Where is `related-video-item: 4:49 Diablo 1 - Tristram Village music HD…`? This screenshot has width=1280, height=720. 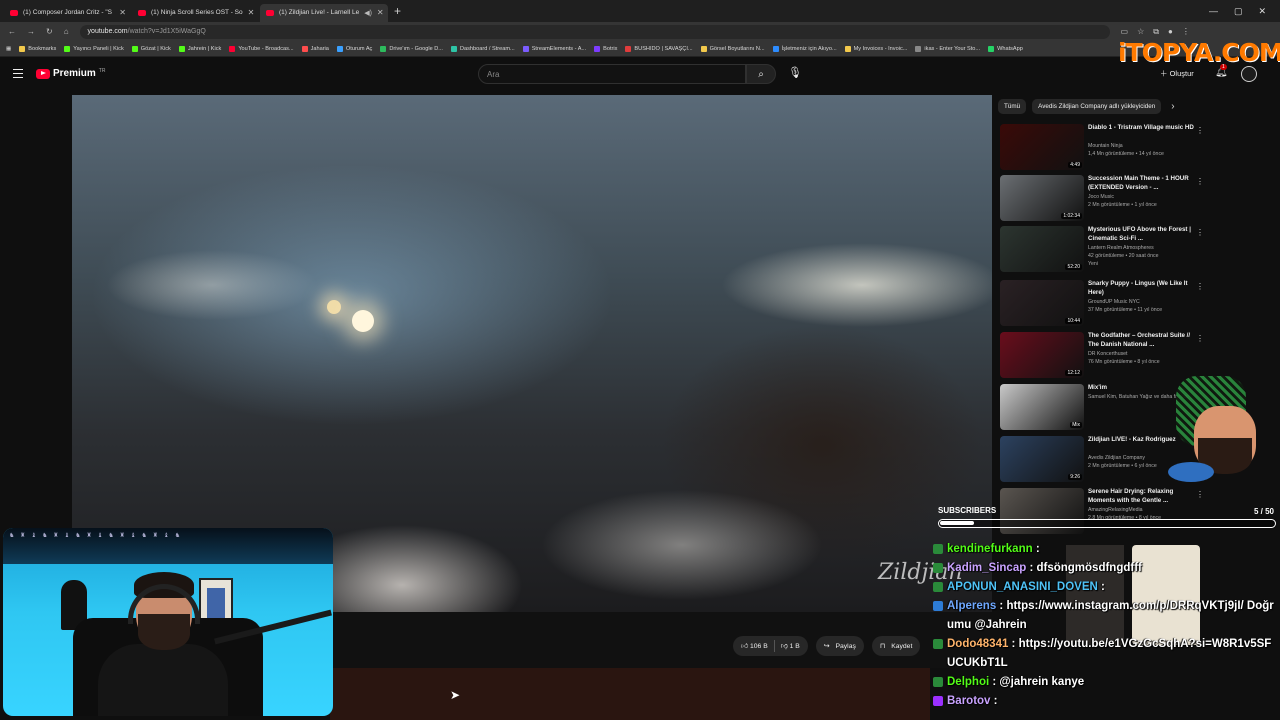
related-video-item: 4:49 Diablo 1 - Tristram Village music HD… is located at coordinates (1104, 148).